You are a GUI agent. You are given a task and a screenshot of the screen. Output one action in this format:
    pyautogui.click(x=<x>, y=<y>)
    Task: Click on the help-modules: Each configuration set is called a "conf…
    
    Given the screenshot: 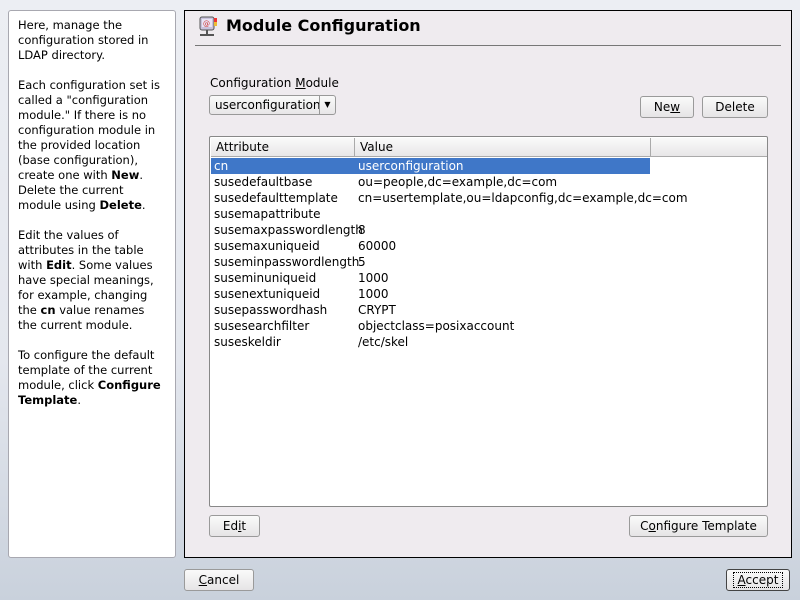 What is the action you would take?
    pyautogui.click(x=89, y=145)
    